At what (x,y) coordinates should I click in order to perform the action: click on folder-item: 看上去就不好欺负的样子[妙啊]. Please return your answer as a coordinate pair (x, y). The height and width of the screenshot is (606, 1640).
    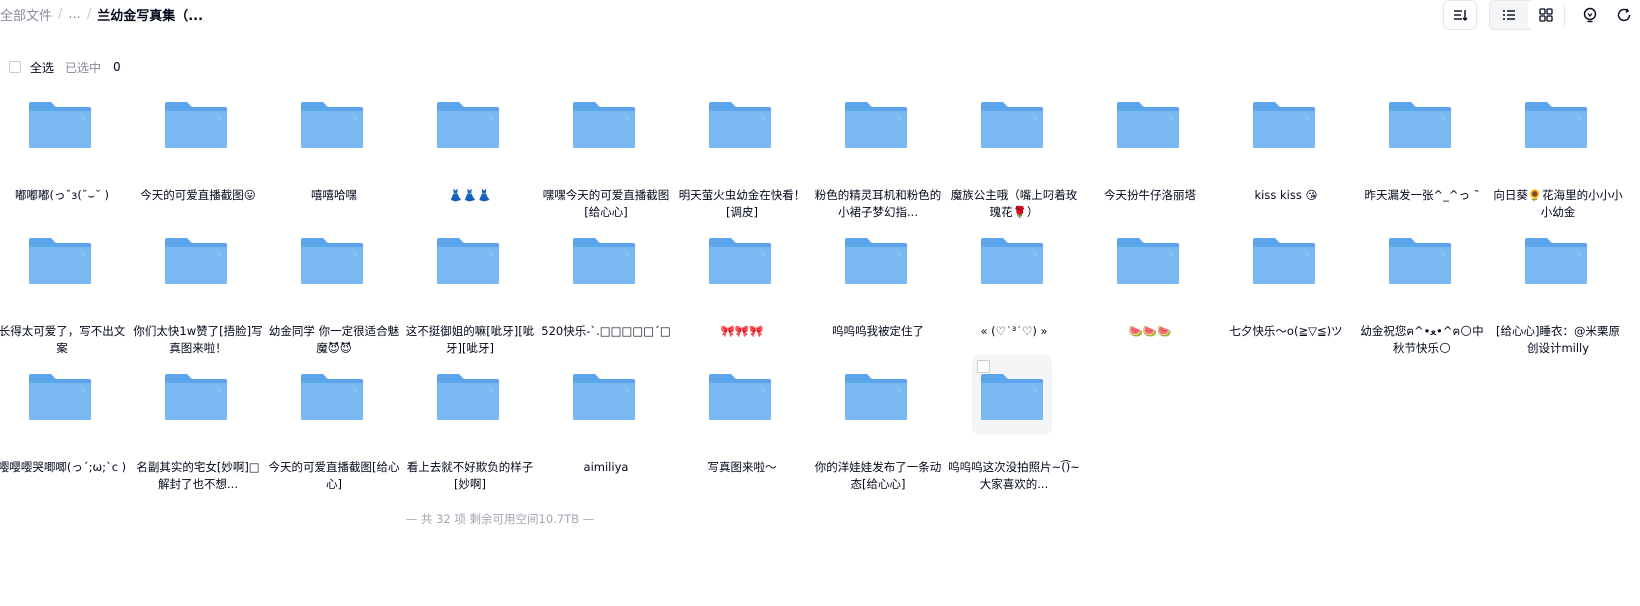
    Looking at the image, I should click on (471, 436).